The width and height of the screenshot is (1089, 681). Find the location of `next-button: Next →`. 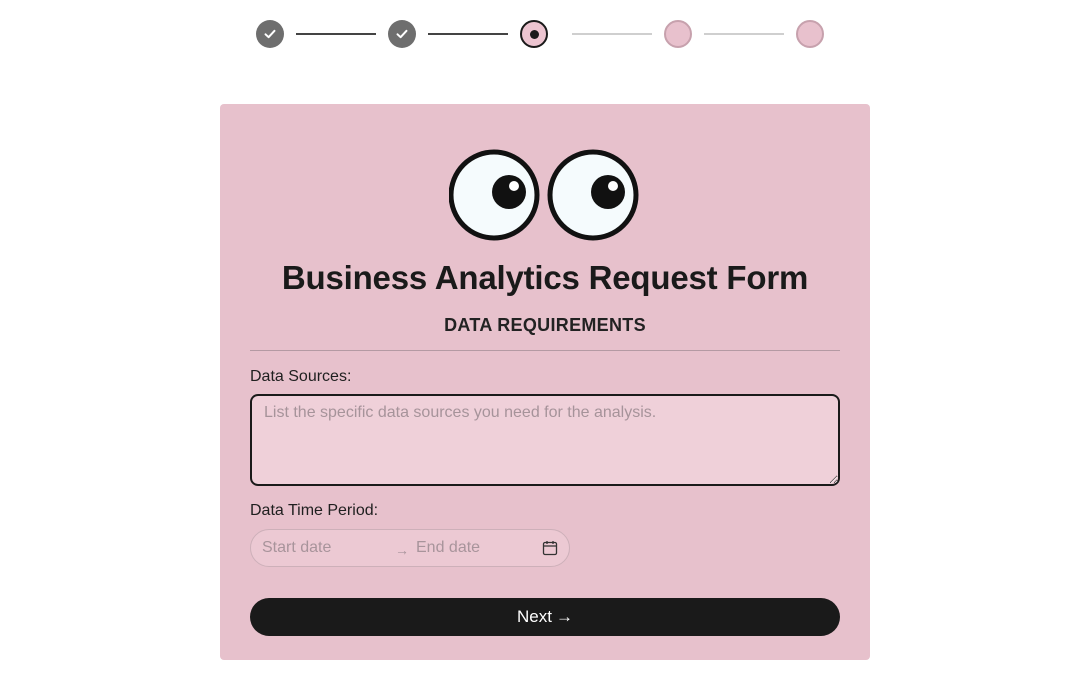

next-button: Next → is located at coordinates (545, 617).